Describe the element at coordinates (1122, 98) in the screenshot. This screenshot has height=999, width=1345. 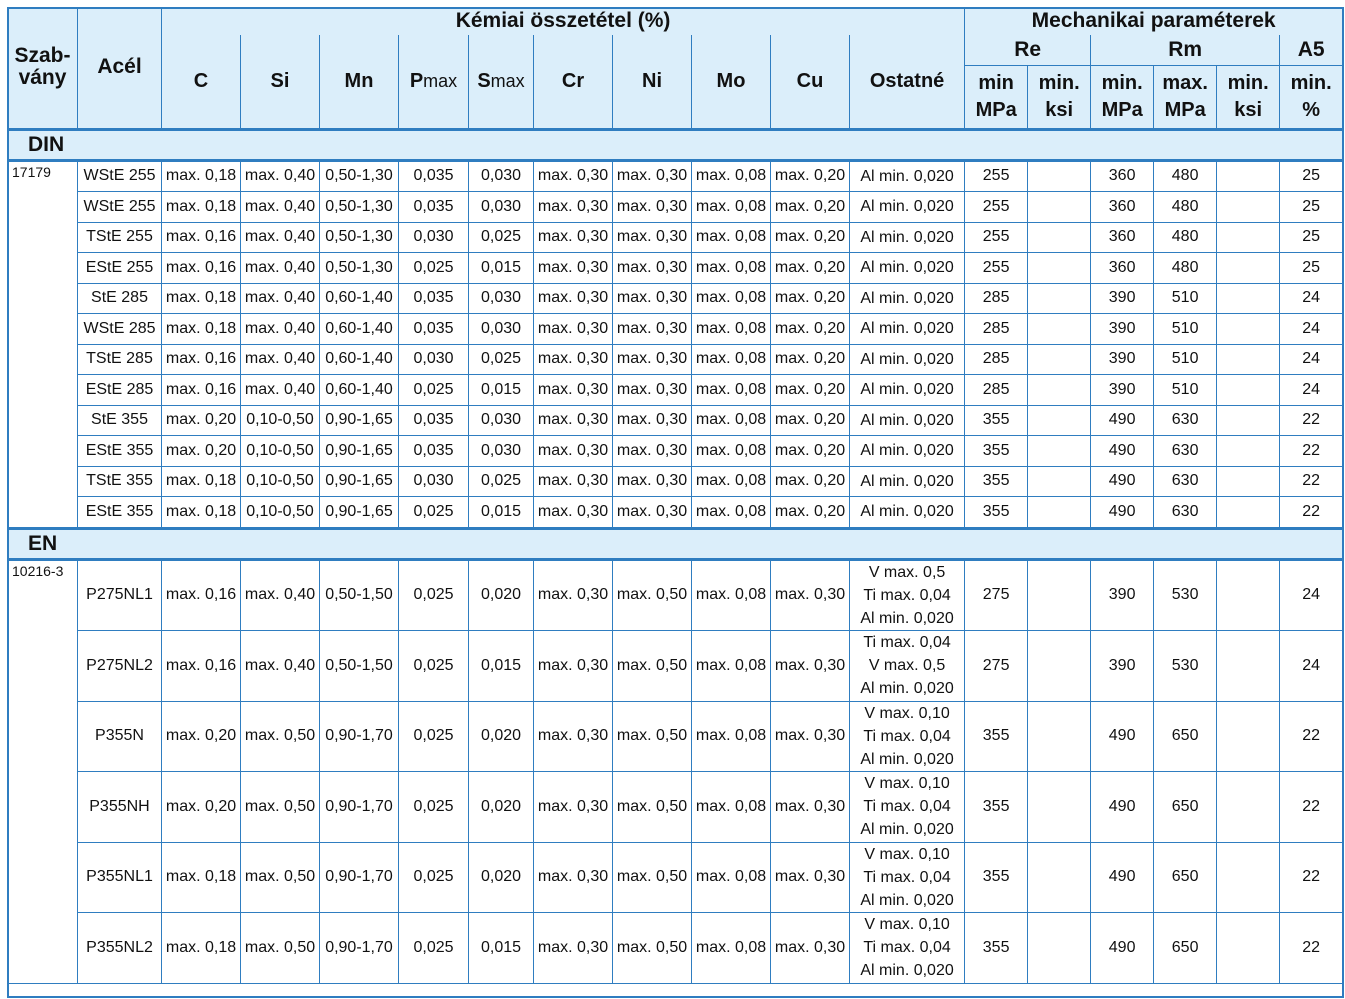
I see `header-rm-min-mpa: min. MPa` at that location.